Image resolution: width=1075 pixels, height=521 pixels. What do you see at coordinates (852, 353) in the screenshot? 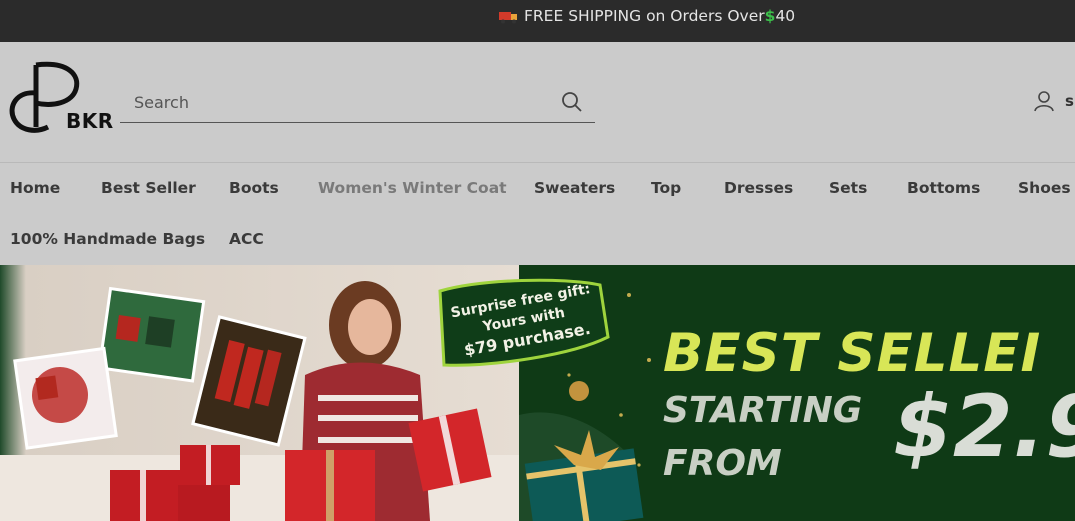
I see `hero-headline: BEST SELLEI` at bounding box center [852, 353].